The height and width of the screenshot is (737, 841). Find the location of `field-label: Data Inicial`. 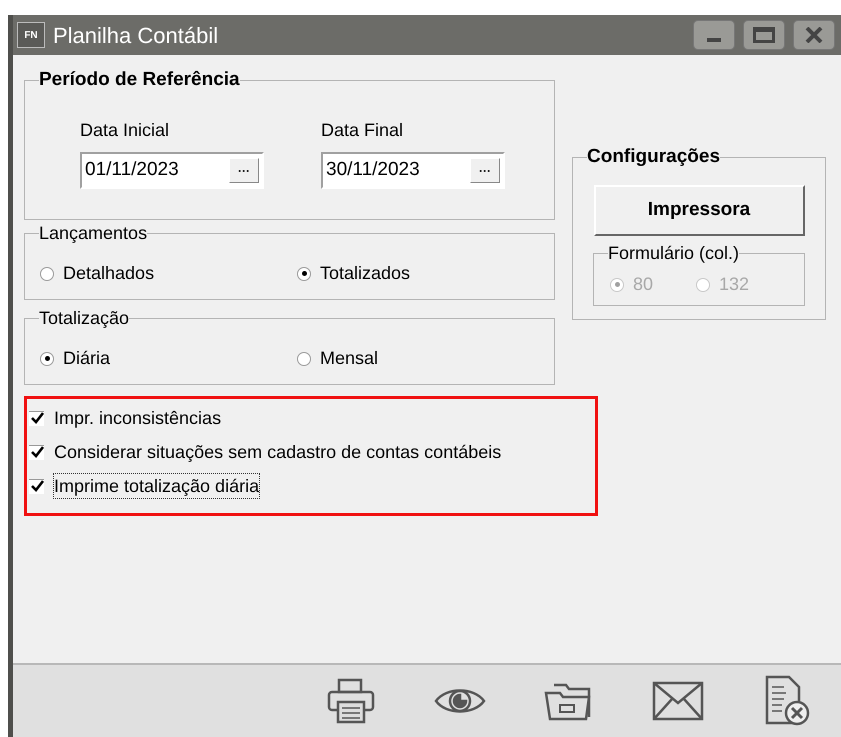

field-label: Data Inicial is located at coordinates (125, 130).